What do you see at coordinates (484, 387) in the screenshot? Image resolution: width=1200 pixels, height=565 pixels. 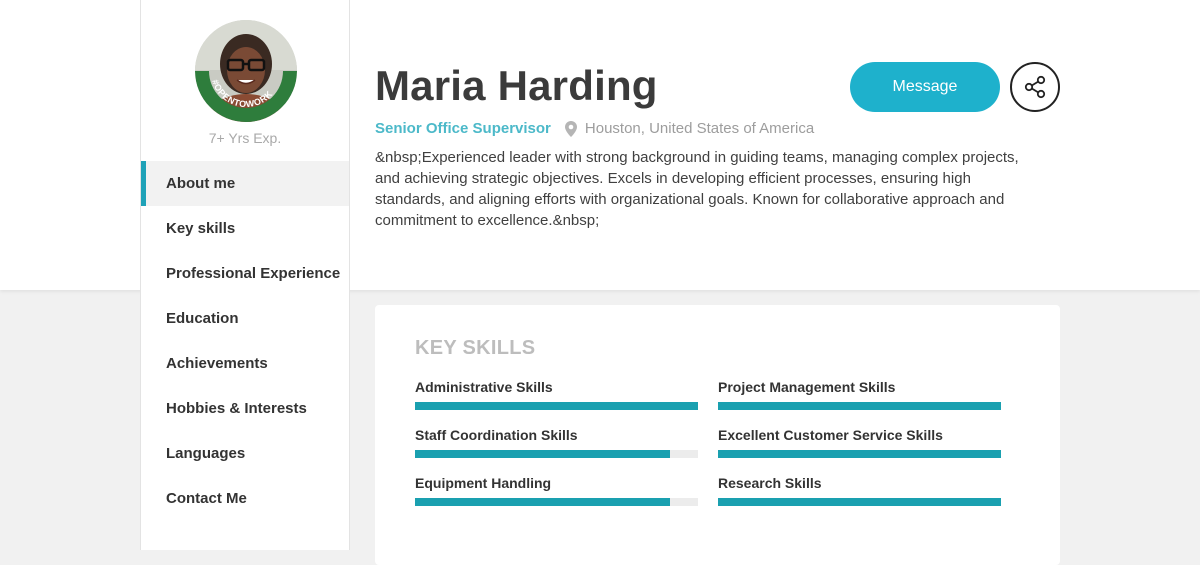 I see `skill-label: Administrative Skills` at bounding box center [484, 387].